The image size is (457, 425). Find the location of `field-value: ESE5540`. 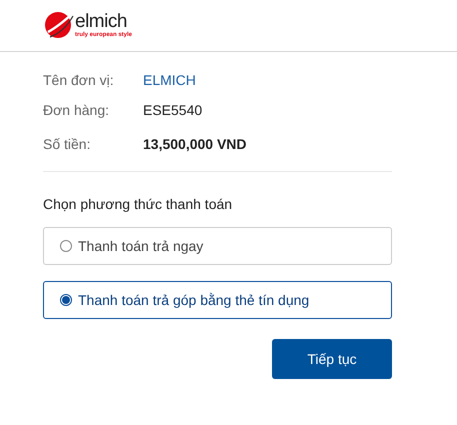

field-value: ESE5540 is located at coordinates (172, 110).